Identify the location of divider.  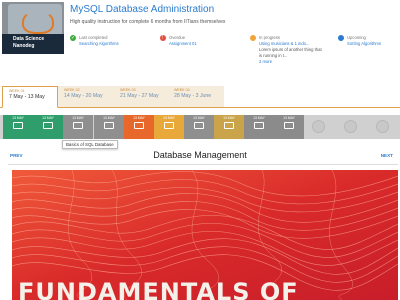
(203, 164).